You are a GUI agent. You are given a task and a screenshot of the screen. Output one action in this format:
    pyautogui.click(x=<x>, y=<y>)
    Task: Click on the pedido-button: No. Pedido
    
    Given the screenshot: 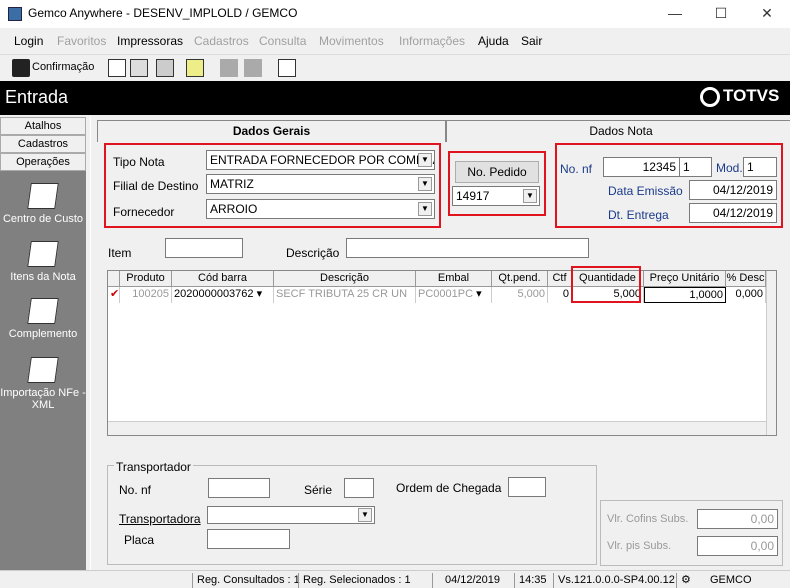 What is the action you would take?
    pyautogui.click(x=497, y=172)
    